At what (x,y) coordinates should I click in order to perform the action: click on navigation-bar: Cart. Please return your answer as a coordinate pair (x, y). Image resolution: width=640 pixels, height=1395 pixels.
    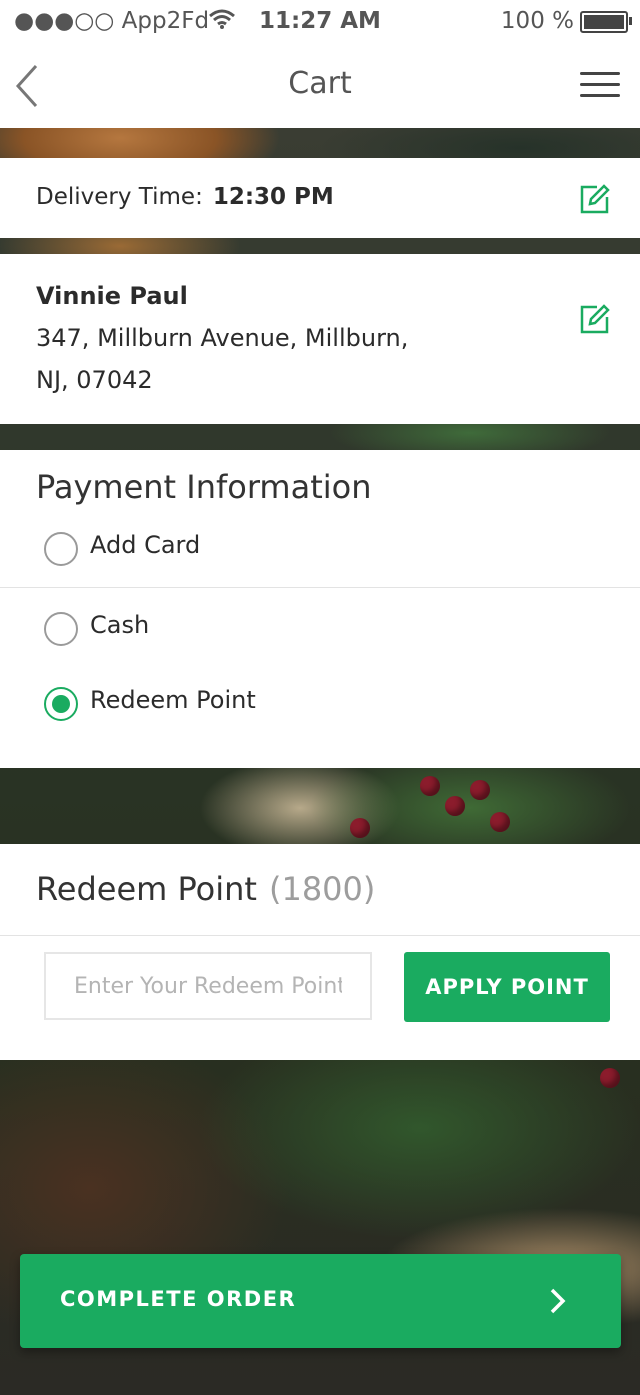
    Looking at the image, I should click on (320, 85).